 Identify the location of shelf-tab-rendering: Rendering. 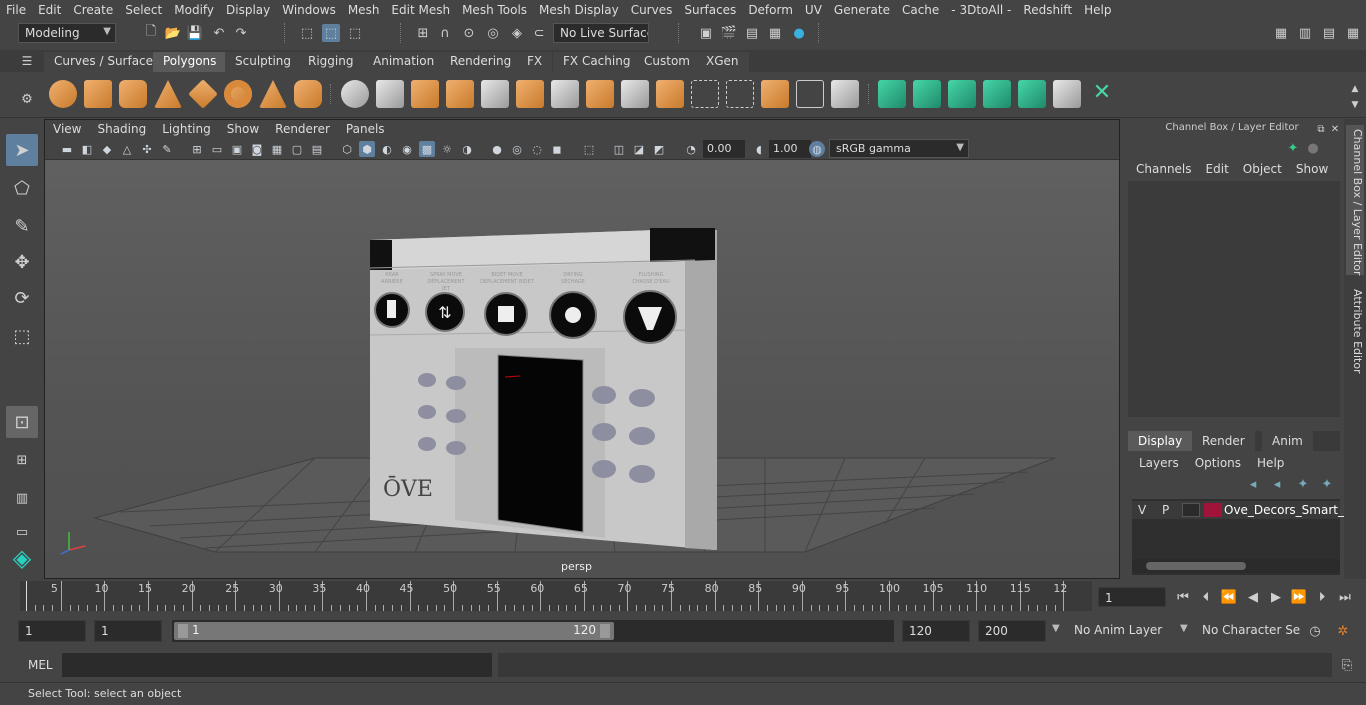
(481, 62).